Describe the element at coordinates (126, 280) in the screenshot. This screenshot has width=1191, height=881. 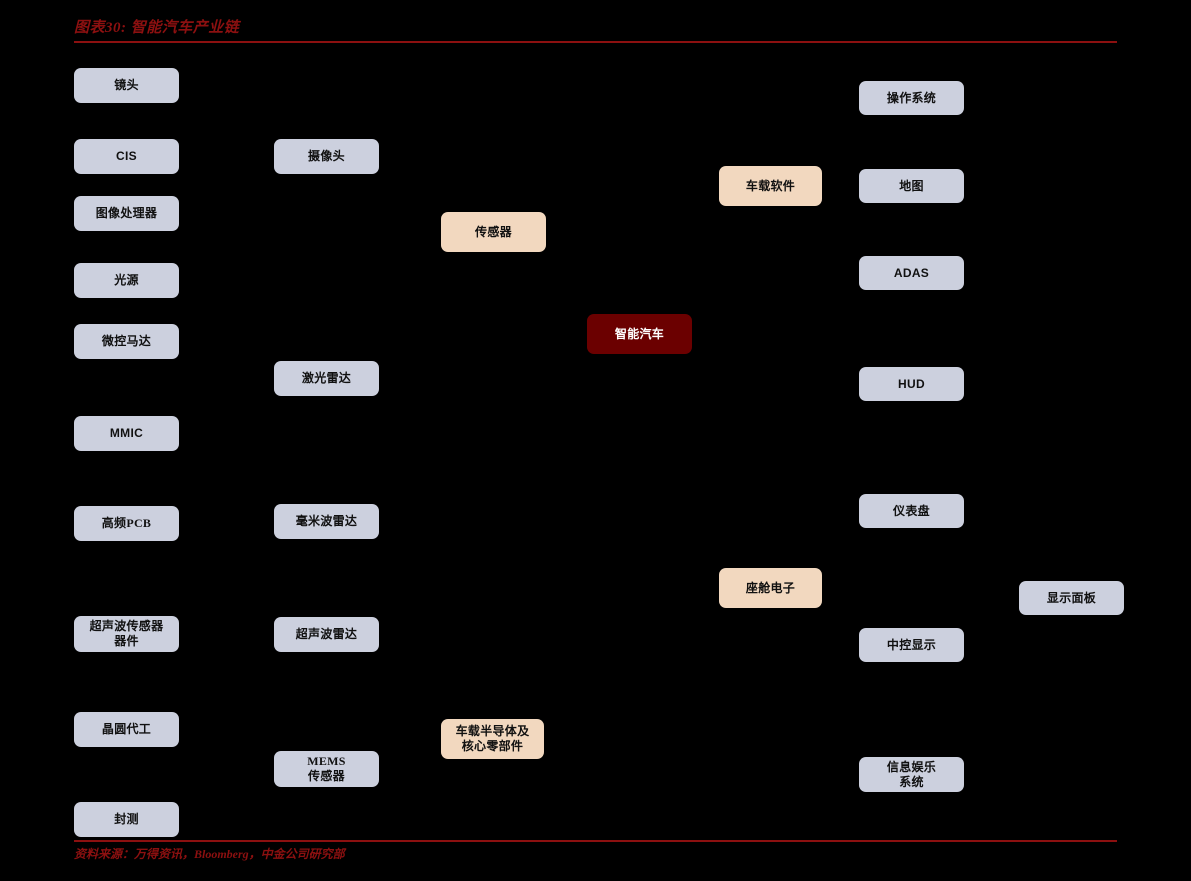
I see `node-components-3: 光源` at that location.